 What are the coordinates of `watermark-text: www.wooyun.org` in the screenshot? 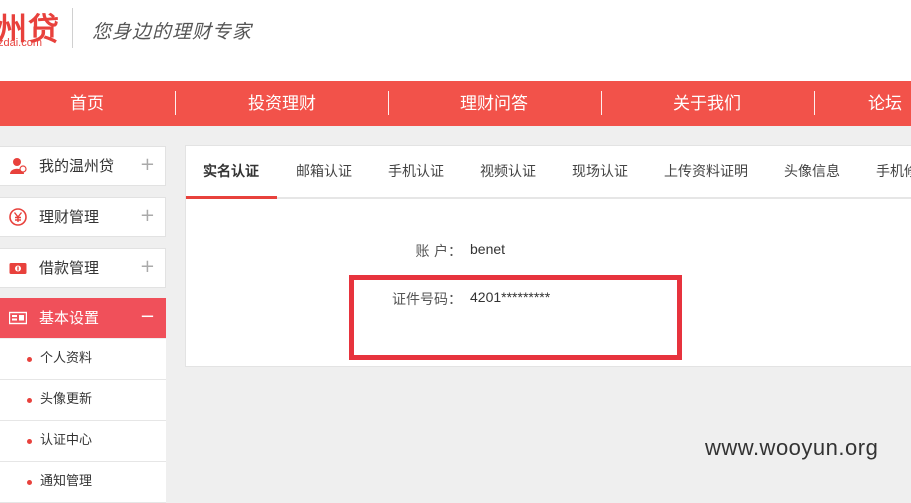 It's located at (792, 447).